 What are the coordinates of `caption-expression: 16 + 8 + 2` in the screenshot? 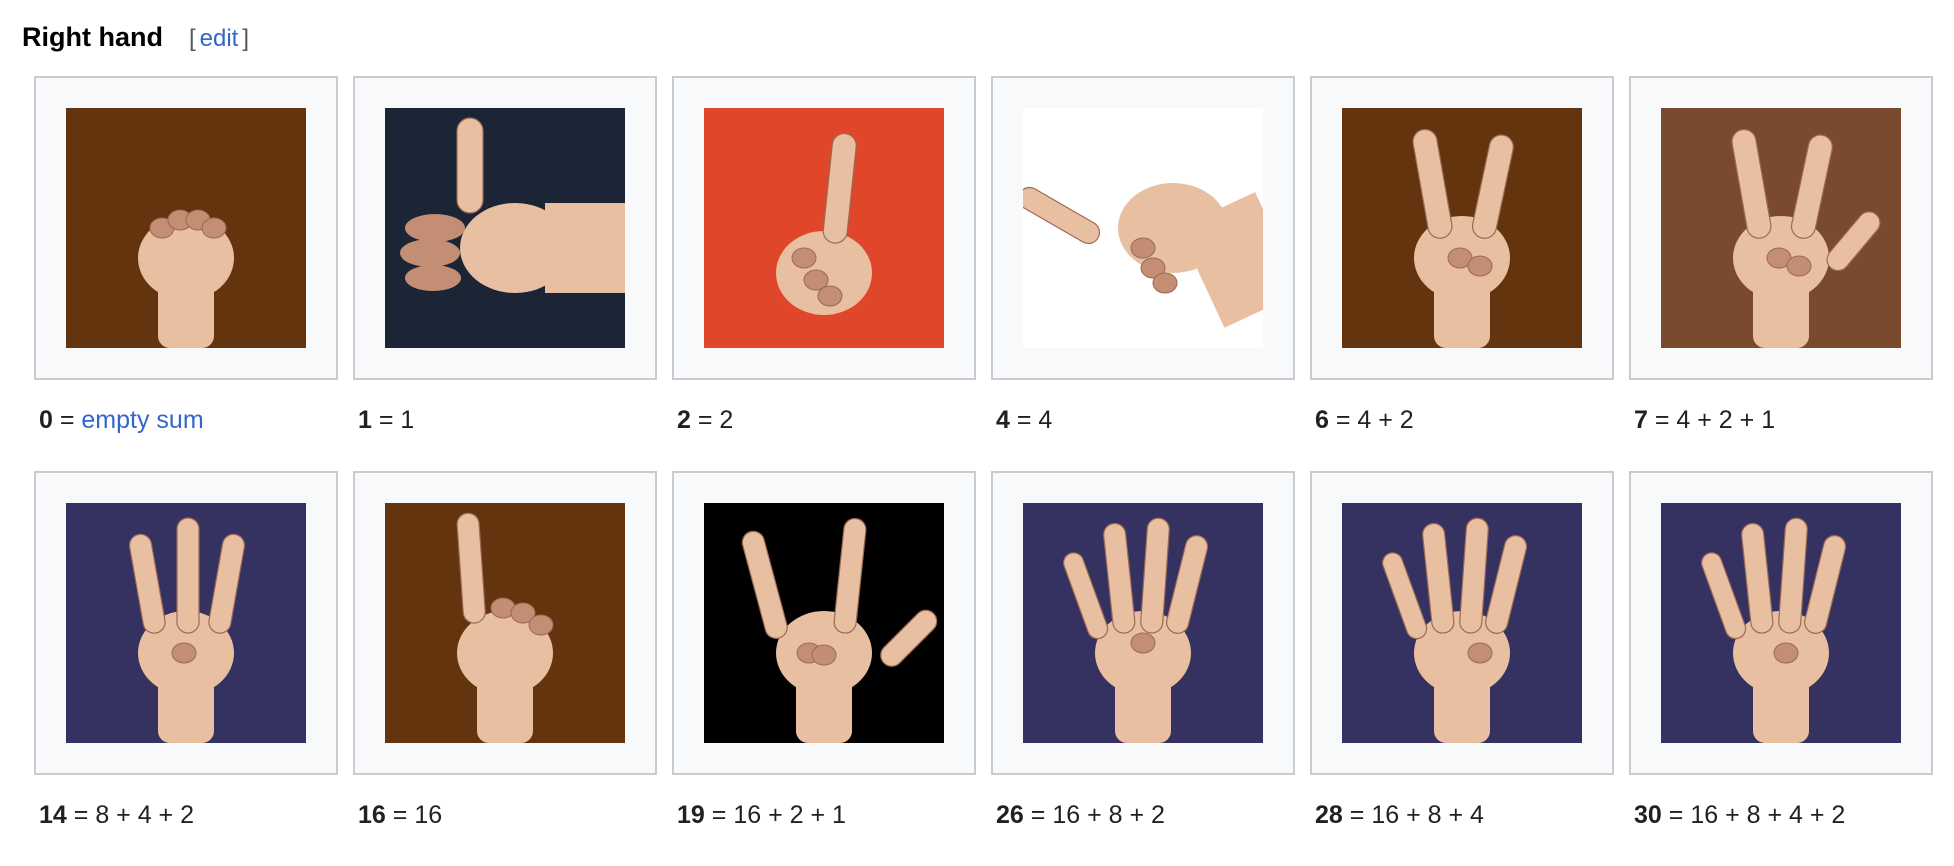 It's located at (1108, 815).